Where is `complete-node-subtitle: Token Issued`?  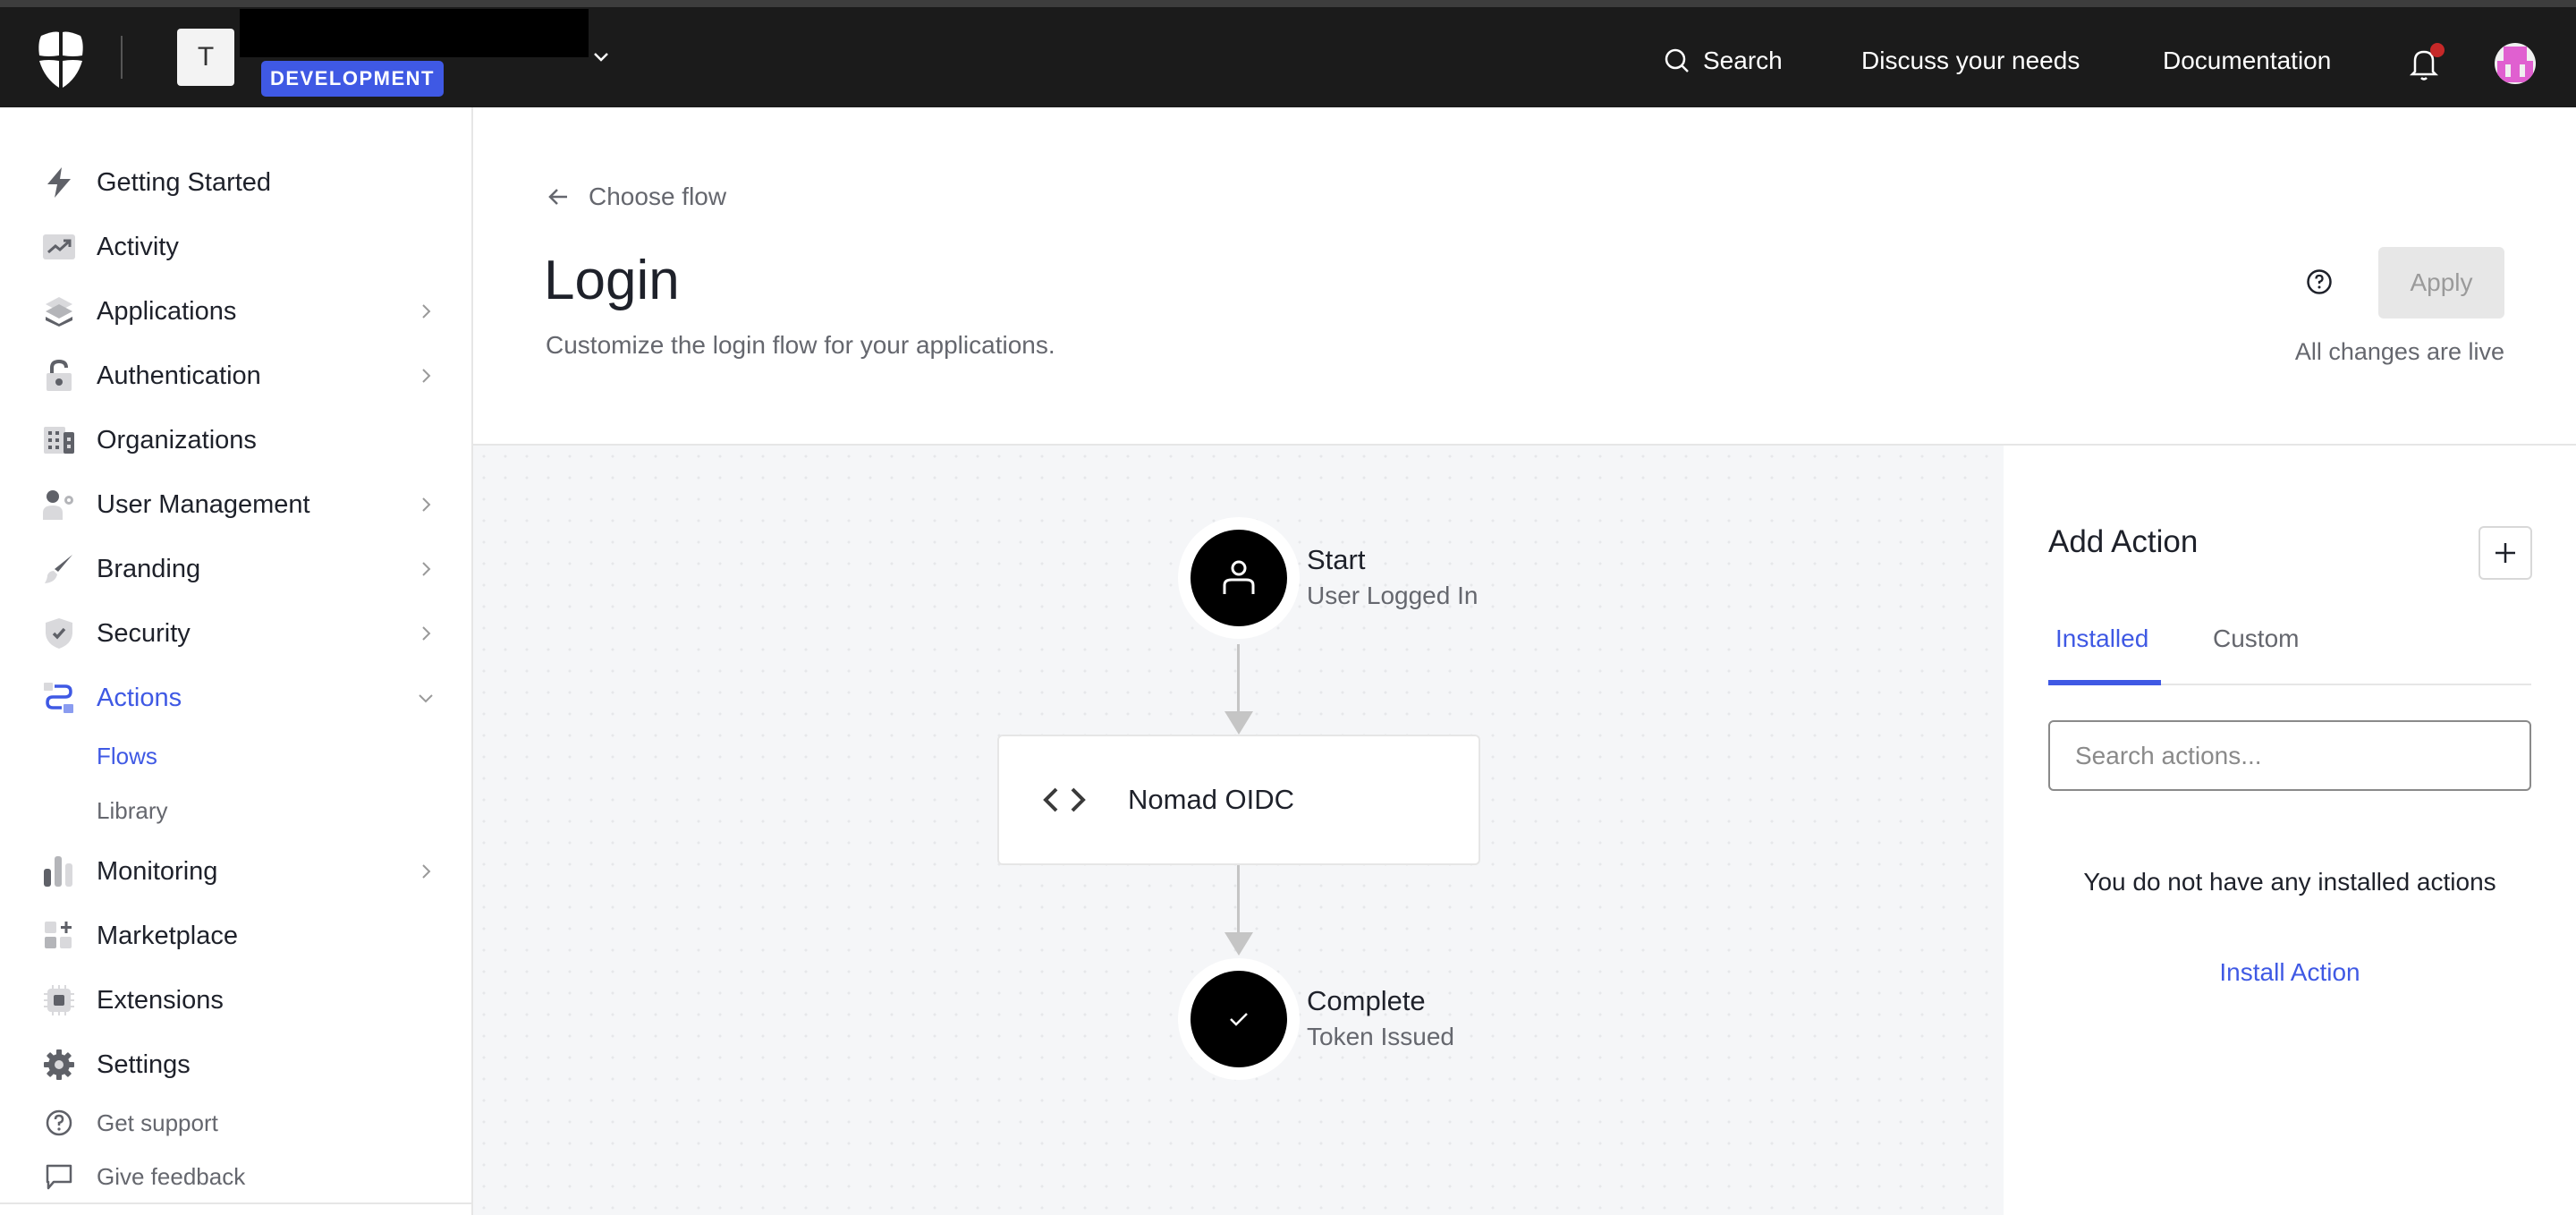
complete-node-subtitle: Token Issued is located at coordinates (1380, 1036).